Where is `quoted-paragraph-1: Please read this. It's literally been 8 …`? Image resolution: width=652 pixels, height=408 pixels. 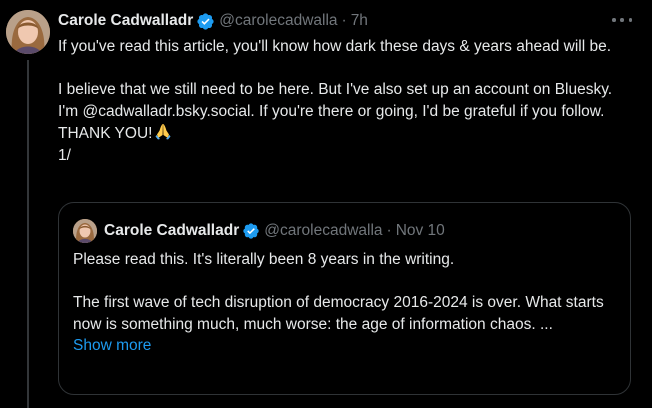
quoted-paragraph-1: Please read this. It's literally been 8 … is located at coordinates (264, 259).